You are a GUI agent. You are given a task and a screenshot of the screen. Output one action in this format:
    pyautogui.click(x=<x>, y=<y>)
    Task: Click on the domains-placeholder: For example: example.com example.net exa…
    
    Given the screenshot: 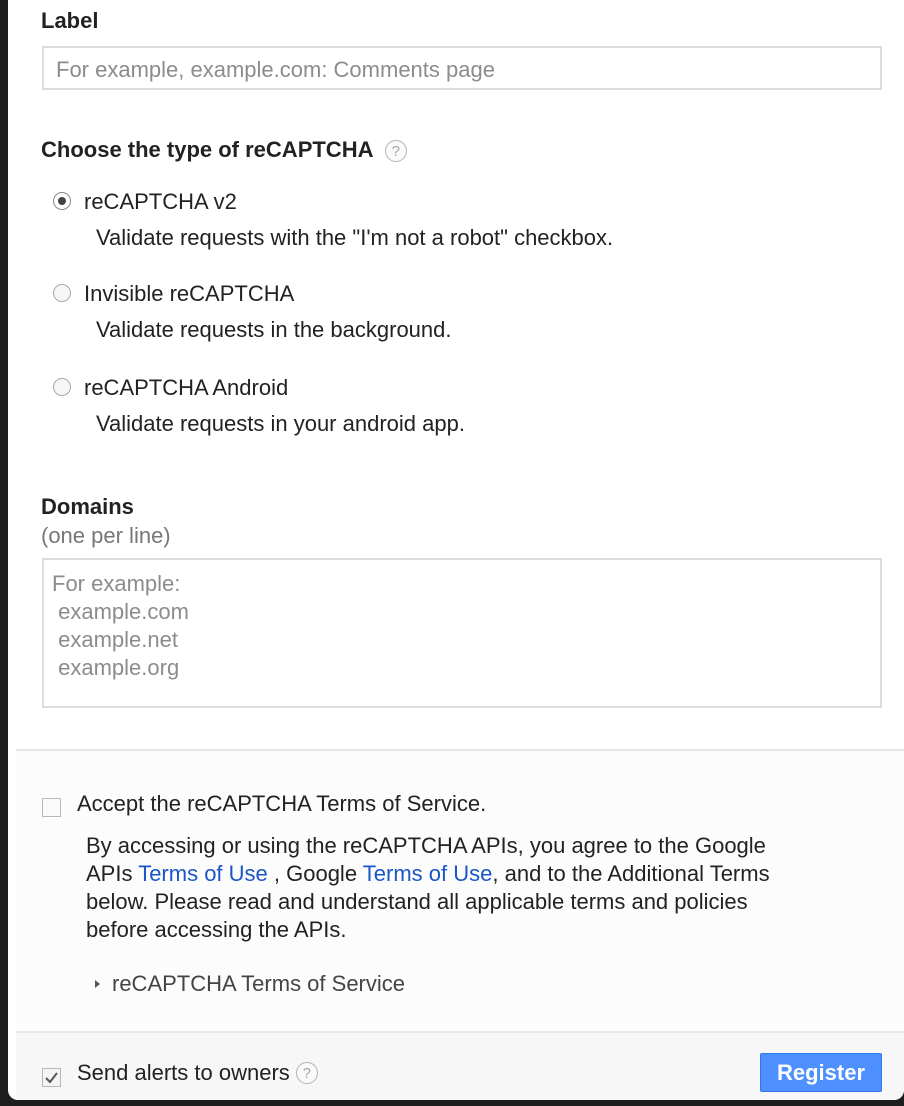 What is the action you would take?
    pyautogui.click(x=120, y=626)
    